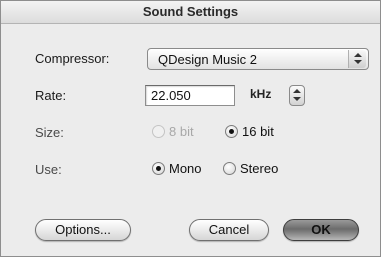  I want to click on size-16bit-radio: 16 bit, so click(249, 131).